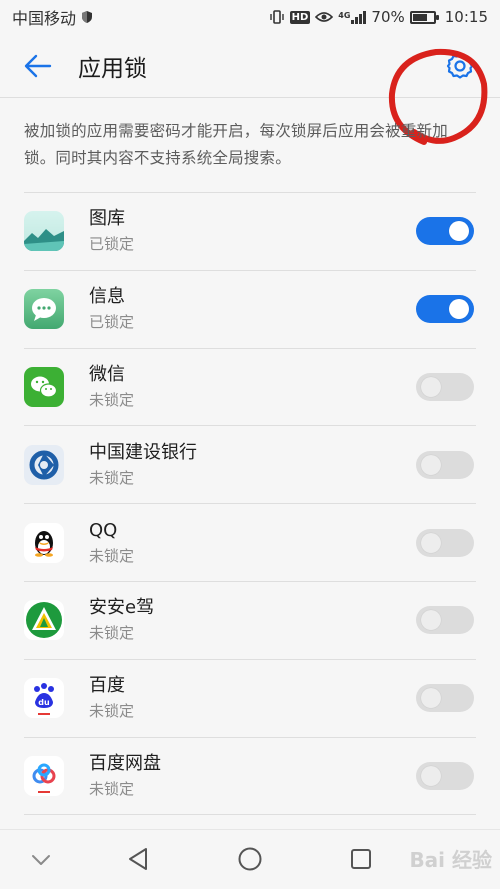  I want to click on qq-icon, so click(44, 542).